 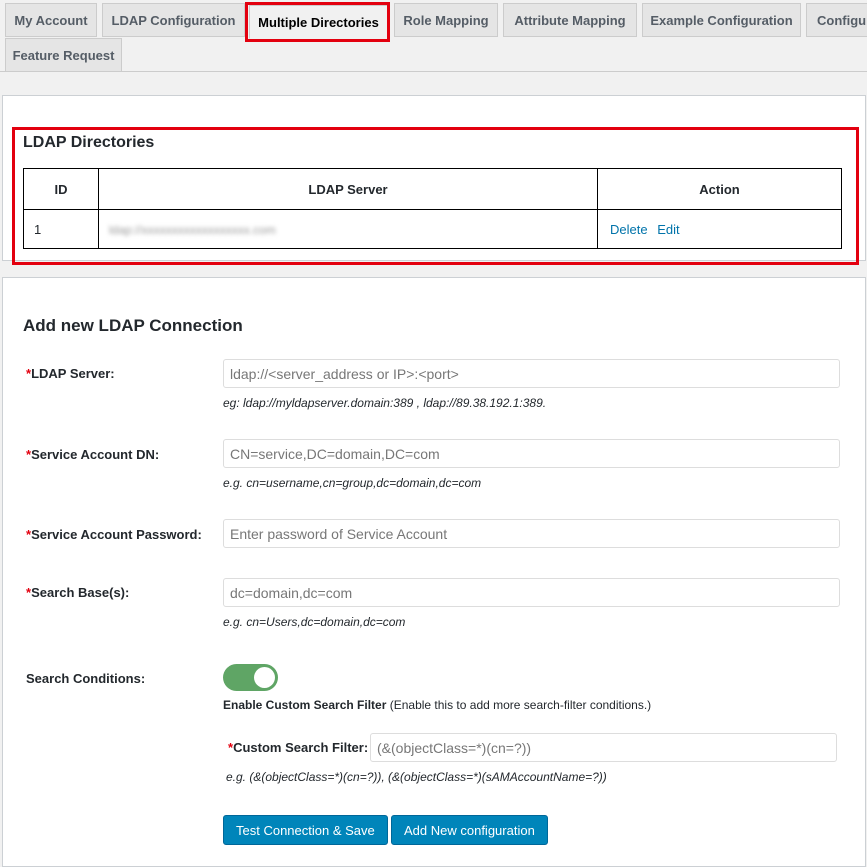 What do you see at coordinates (192, 229) in the screenshot?
I see `blurred-server-url: ldap://xxxxxxxxxxxxxxxxxx.com` at bounding box center [192, 229].